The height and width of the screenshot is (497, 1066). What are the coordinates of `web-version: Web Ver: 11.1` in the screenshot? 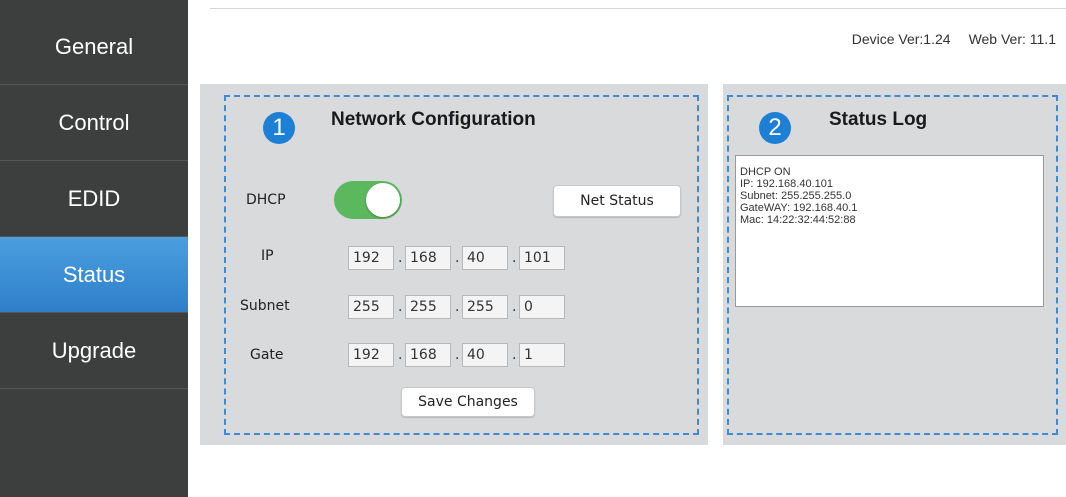 It's located at (1012, 39).